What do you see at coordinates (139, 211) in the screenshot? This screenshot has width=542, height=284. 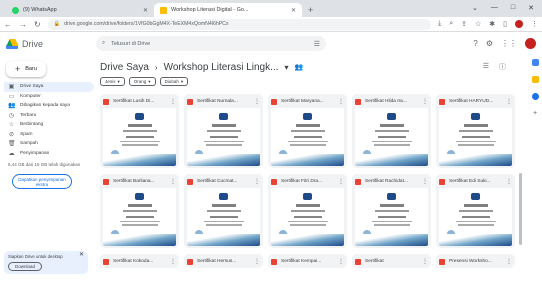 I see `file-card: Sertifikat Barliana... ⋮` at bounding box center [139, 211].